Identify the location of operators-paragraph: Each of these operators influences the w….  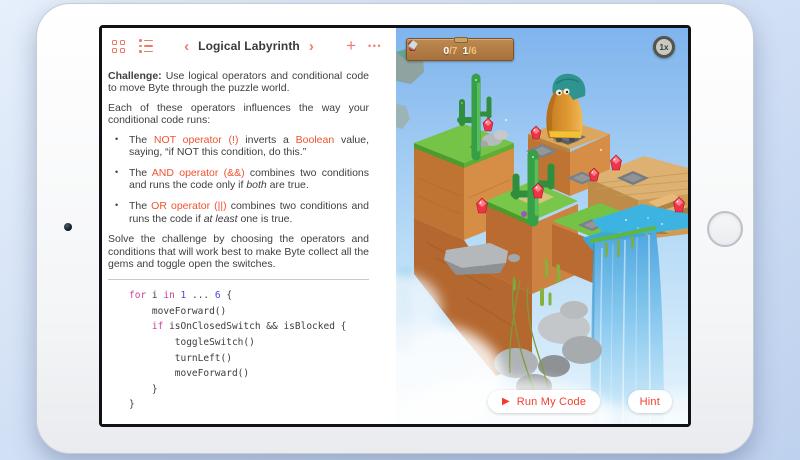
(238, 114).